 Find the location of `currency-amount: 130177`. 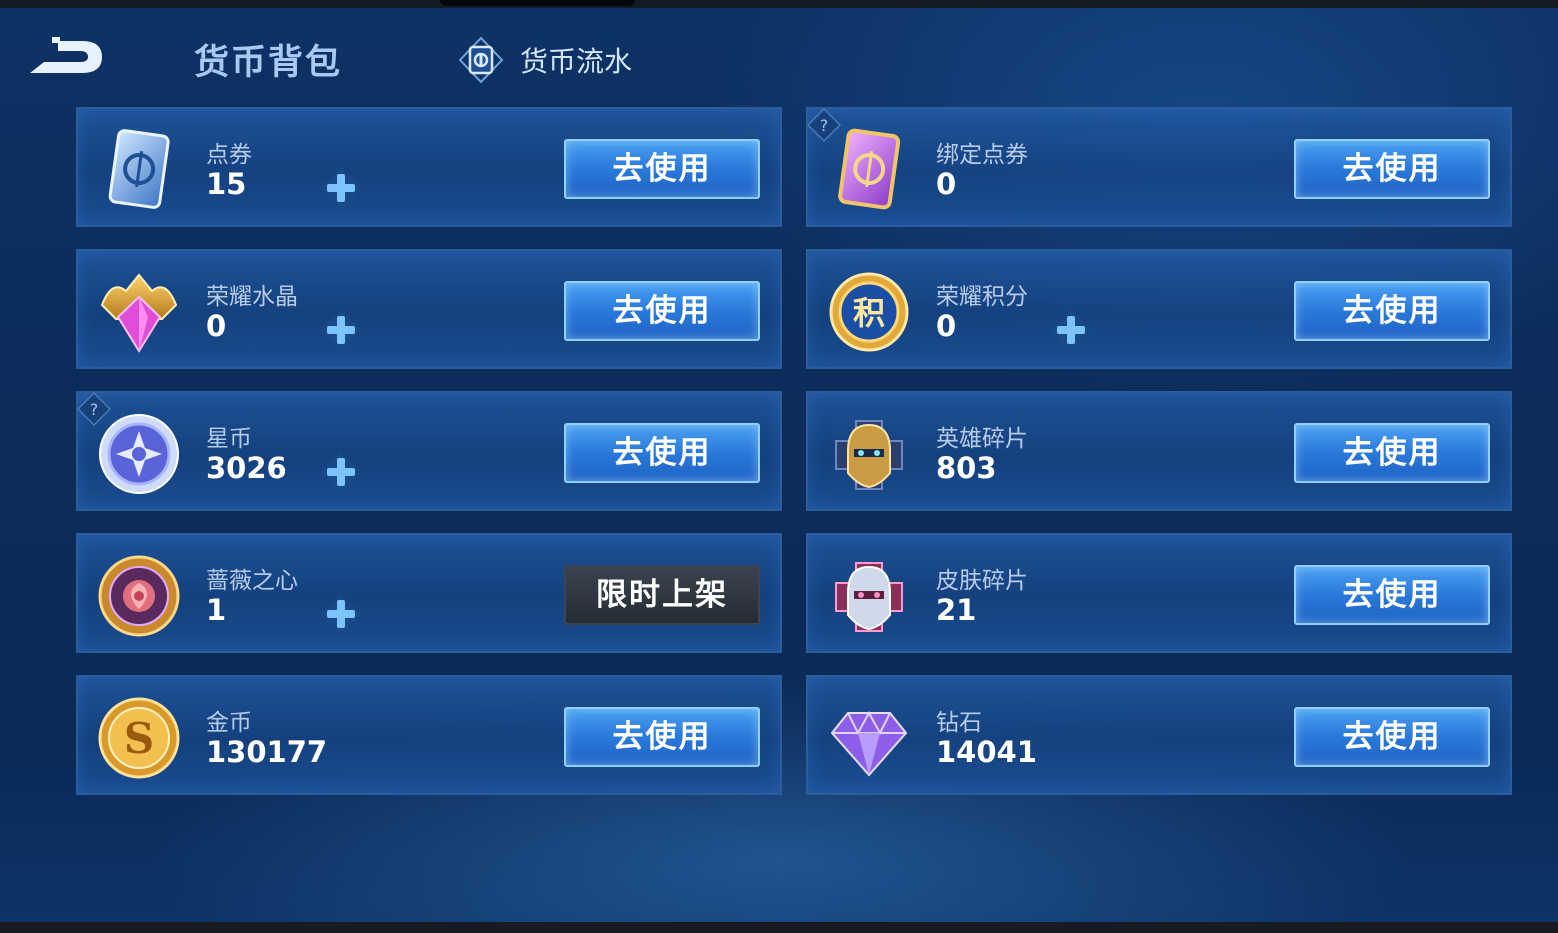

currency-amount: 130177 is located at coordinates (267, 752).